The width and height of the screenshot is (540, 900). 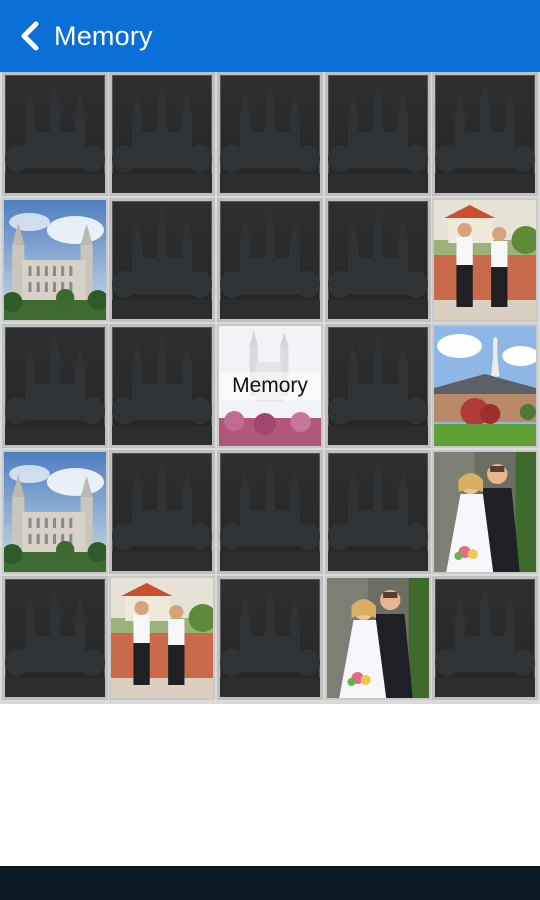 I want to click on card-chapel-photo, so click(x=485, y=386).